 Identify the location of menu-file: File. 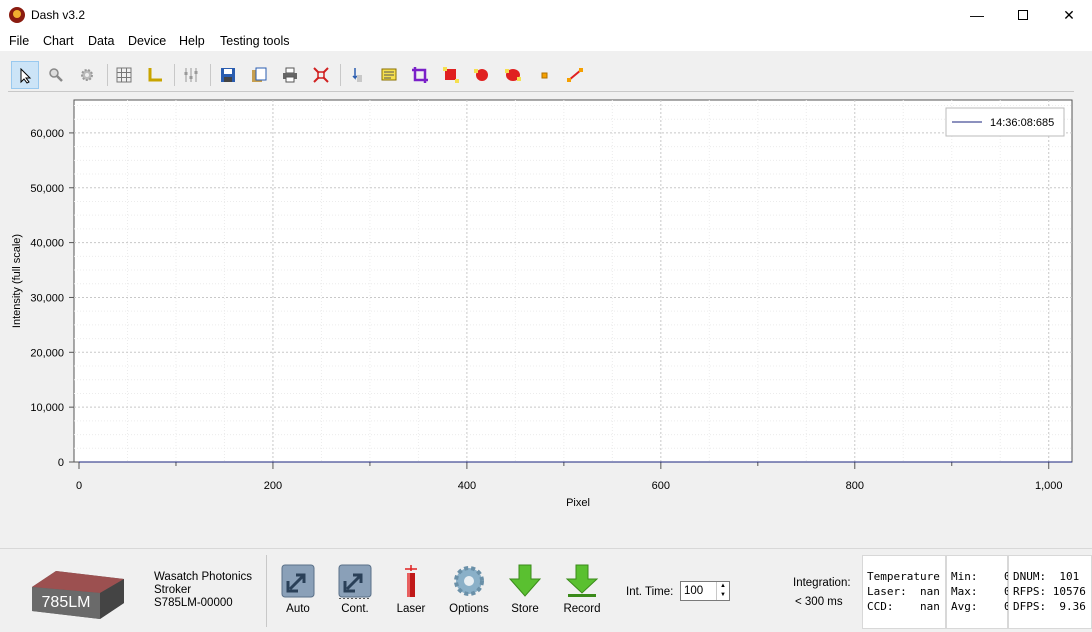
(19, 41).